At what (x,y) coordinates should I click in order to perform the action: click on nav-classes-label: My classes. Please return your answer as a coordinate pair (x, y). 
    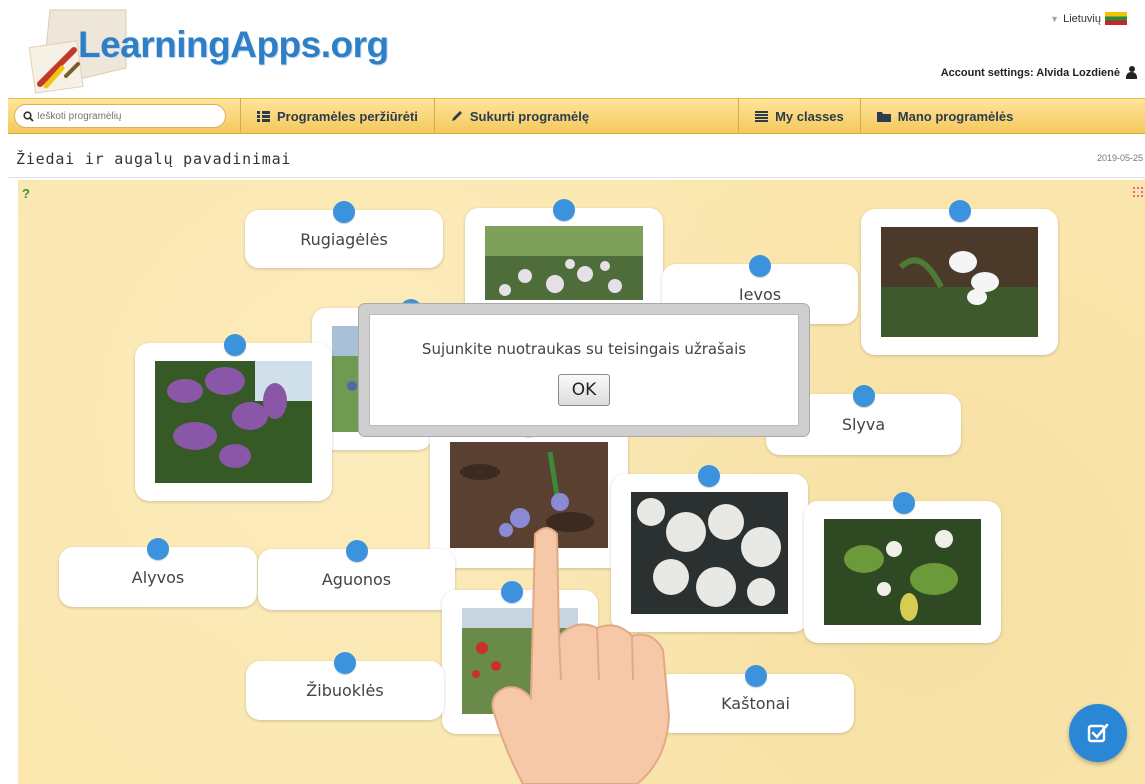
    Looking at the image, I should click on (809, 116).